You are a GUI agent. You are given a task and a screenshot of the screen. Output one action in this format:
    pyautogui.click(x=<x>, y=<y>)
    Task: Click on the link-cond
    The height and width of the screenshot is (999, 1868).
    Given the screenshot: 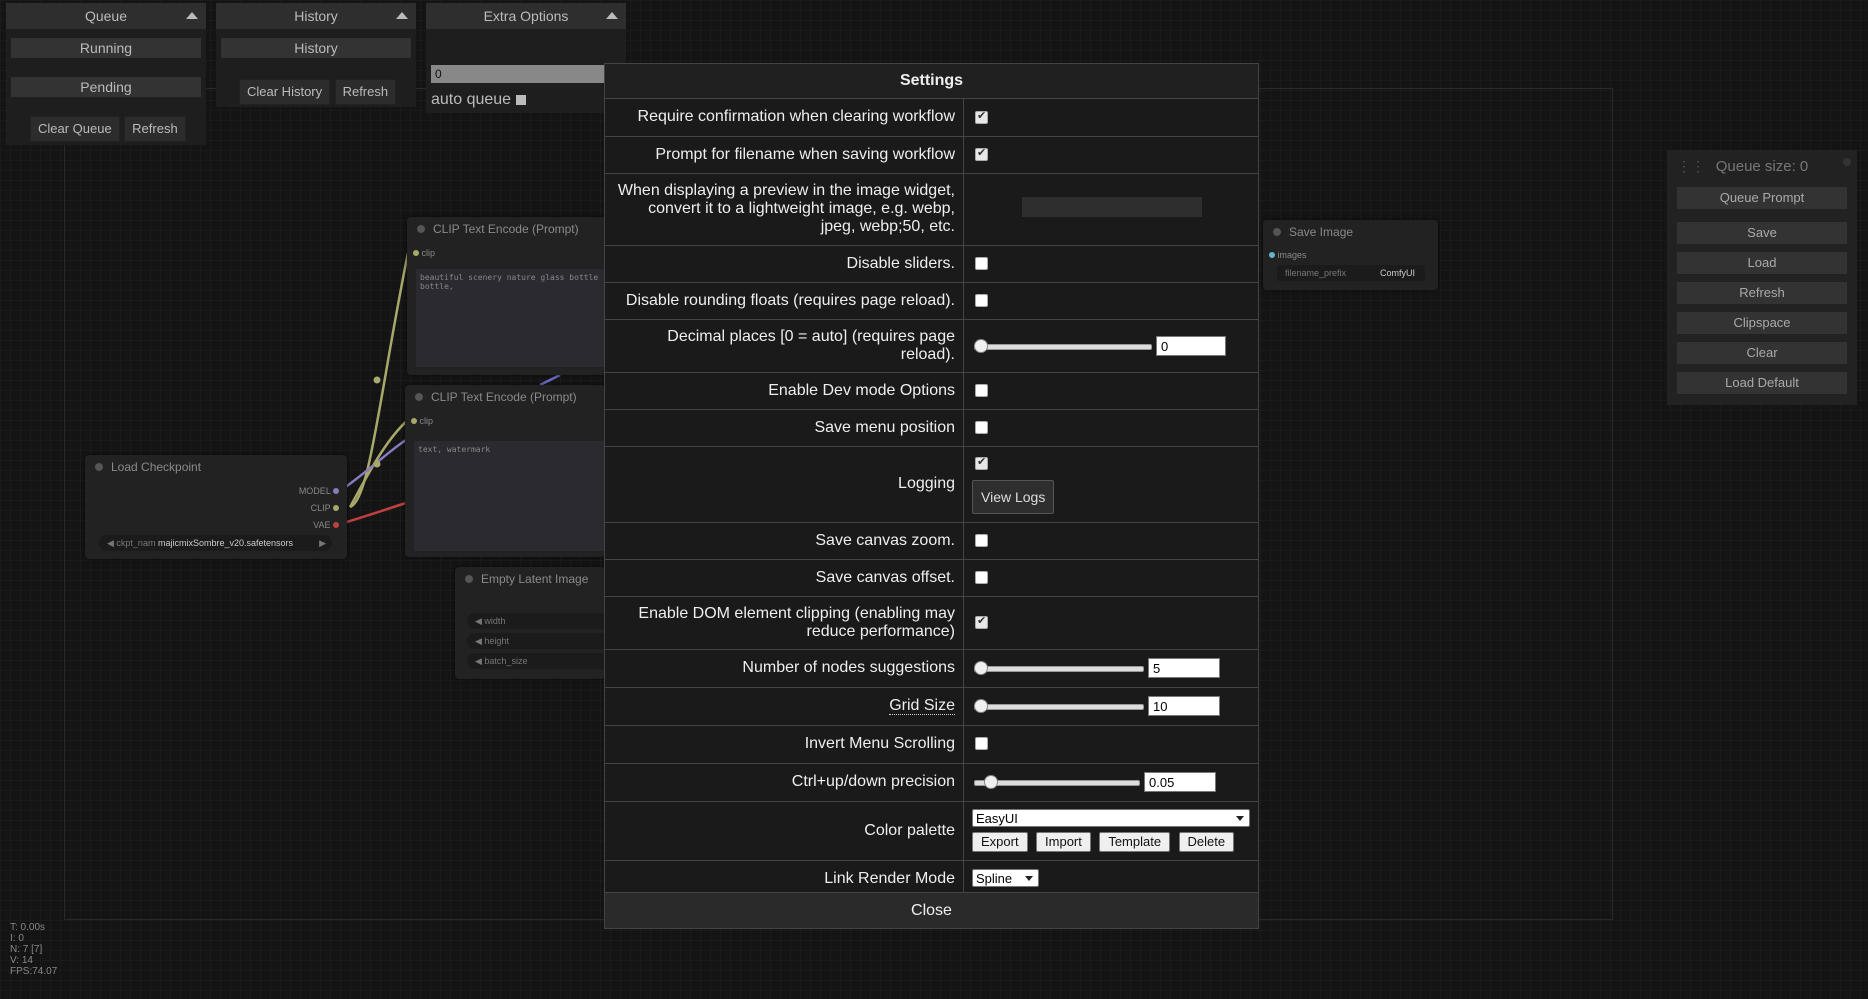 What is the action you would take?
    pyautogui.click(x=550, y=380)
    